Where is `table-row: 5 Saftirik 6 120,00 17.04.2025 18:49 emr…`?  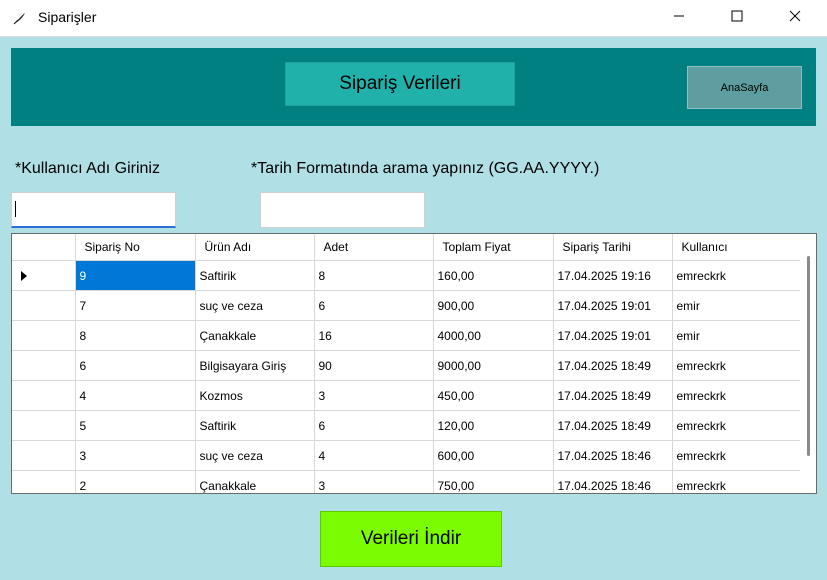
table-row: 5 Saftirik 6 120,00 17.04.2025 18:49 emr… is located at coordinates (407, 425).